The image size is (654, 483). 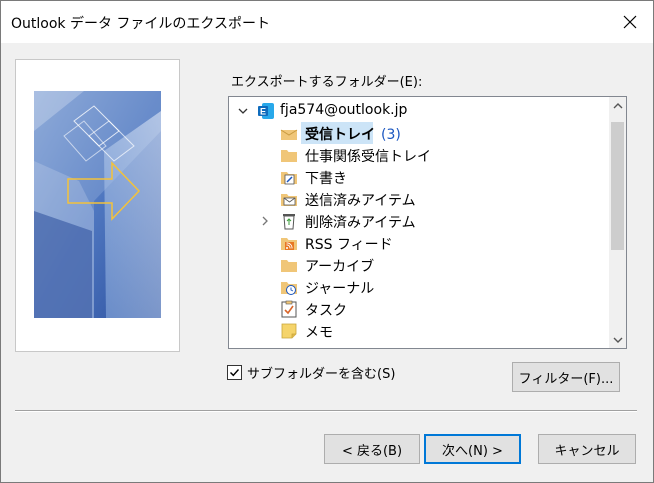 I want to click on tree-item-label: 送信済みアイテム, so click(x=360, y=201).